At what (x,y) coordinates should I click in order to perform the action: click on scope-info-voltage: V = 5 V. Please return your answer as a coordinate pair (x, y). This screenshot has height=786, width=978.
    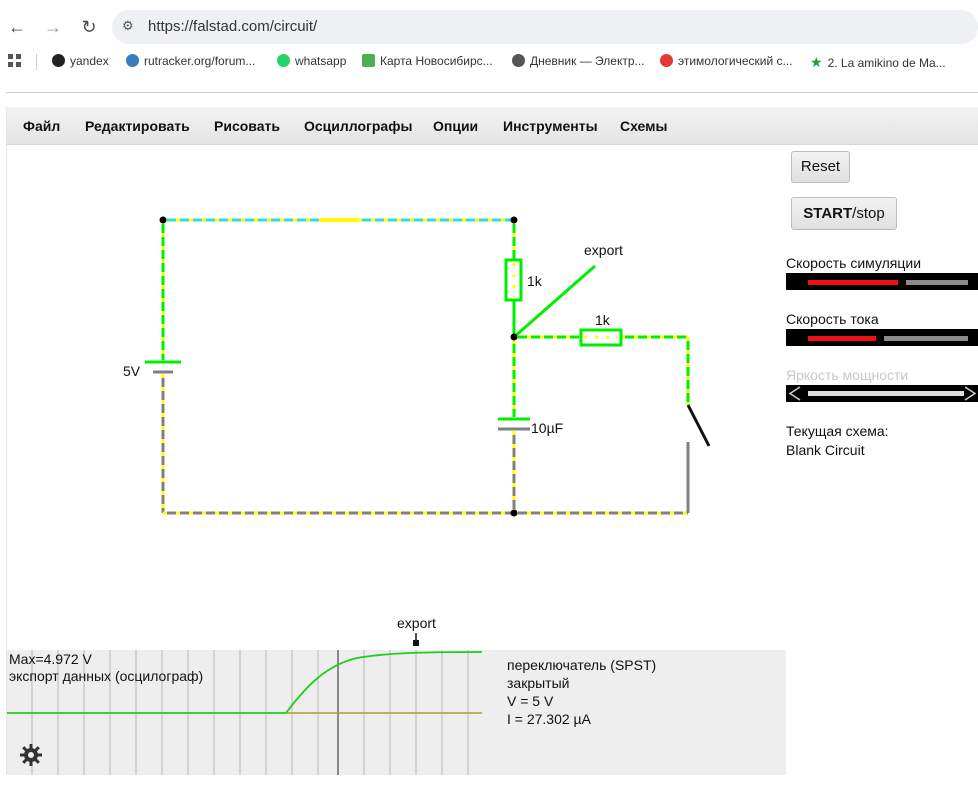
    Looking at the image, I should click on (530, 701).